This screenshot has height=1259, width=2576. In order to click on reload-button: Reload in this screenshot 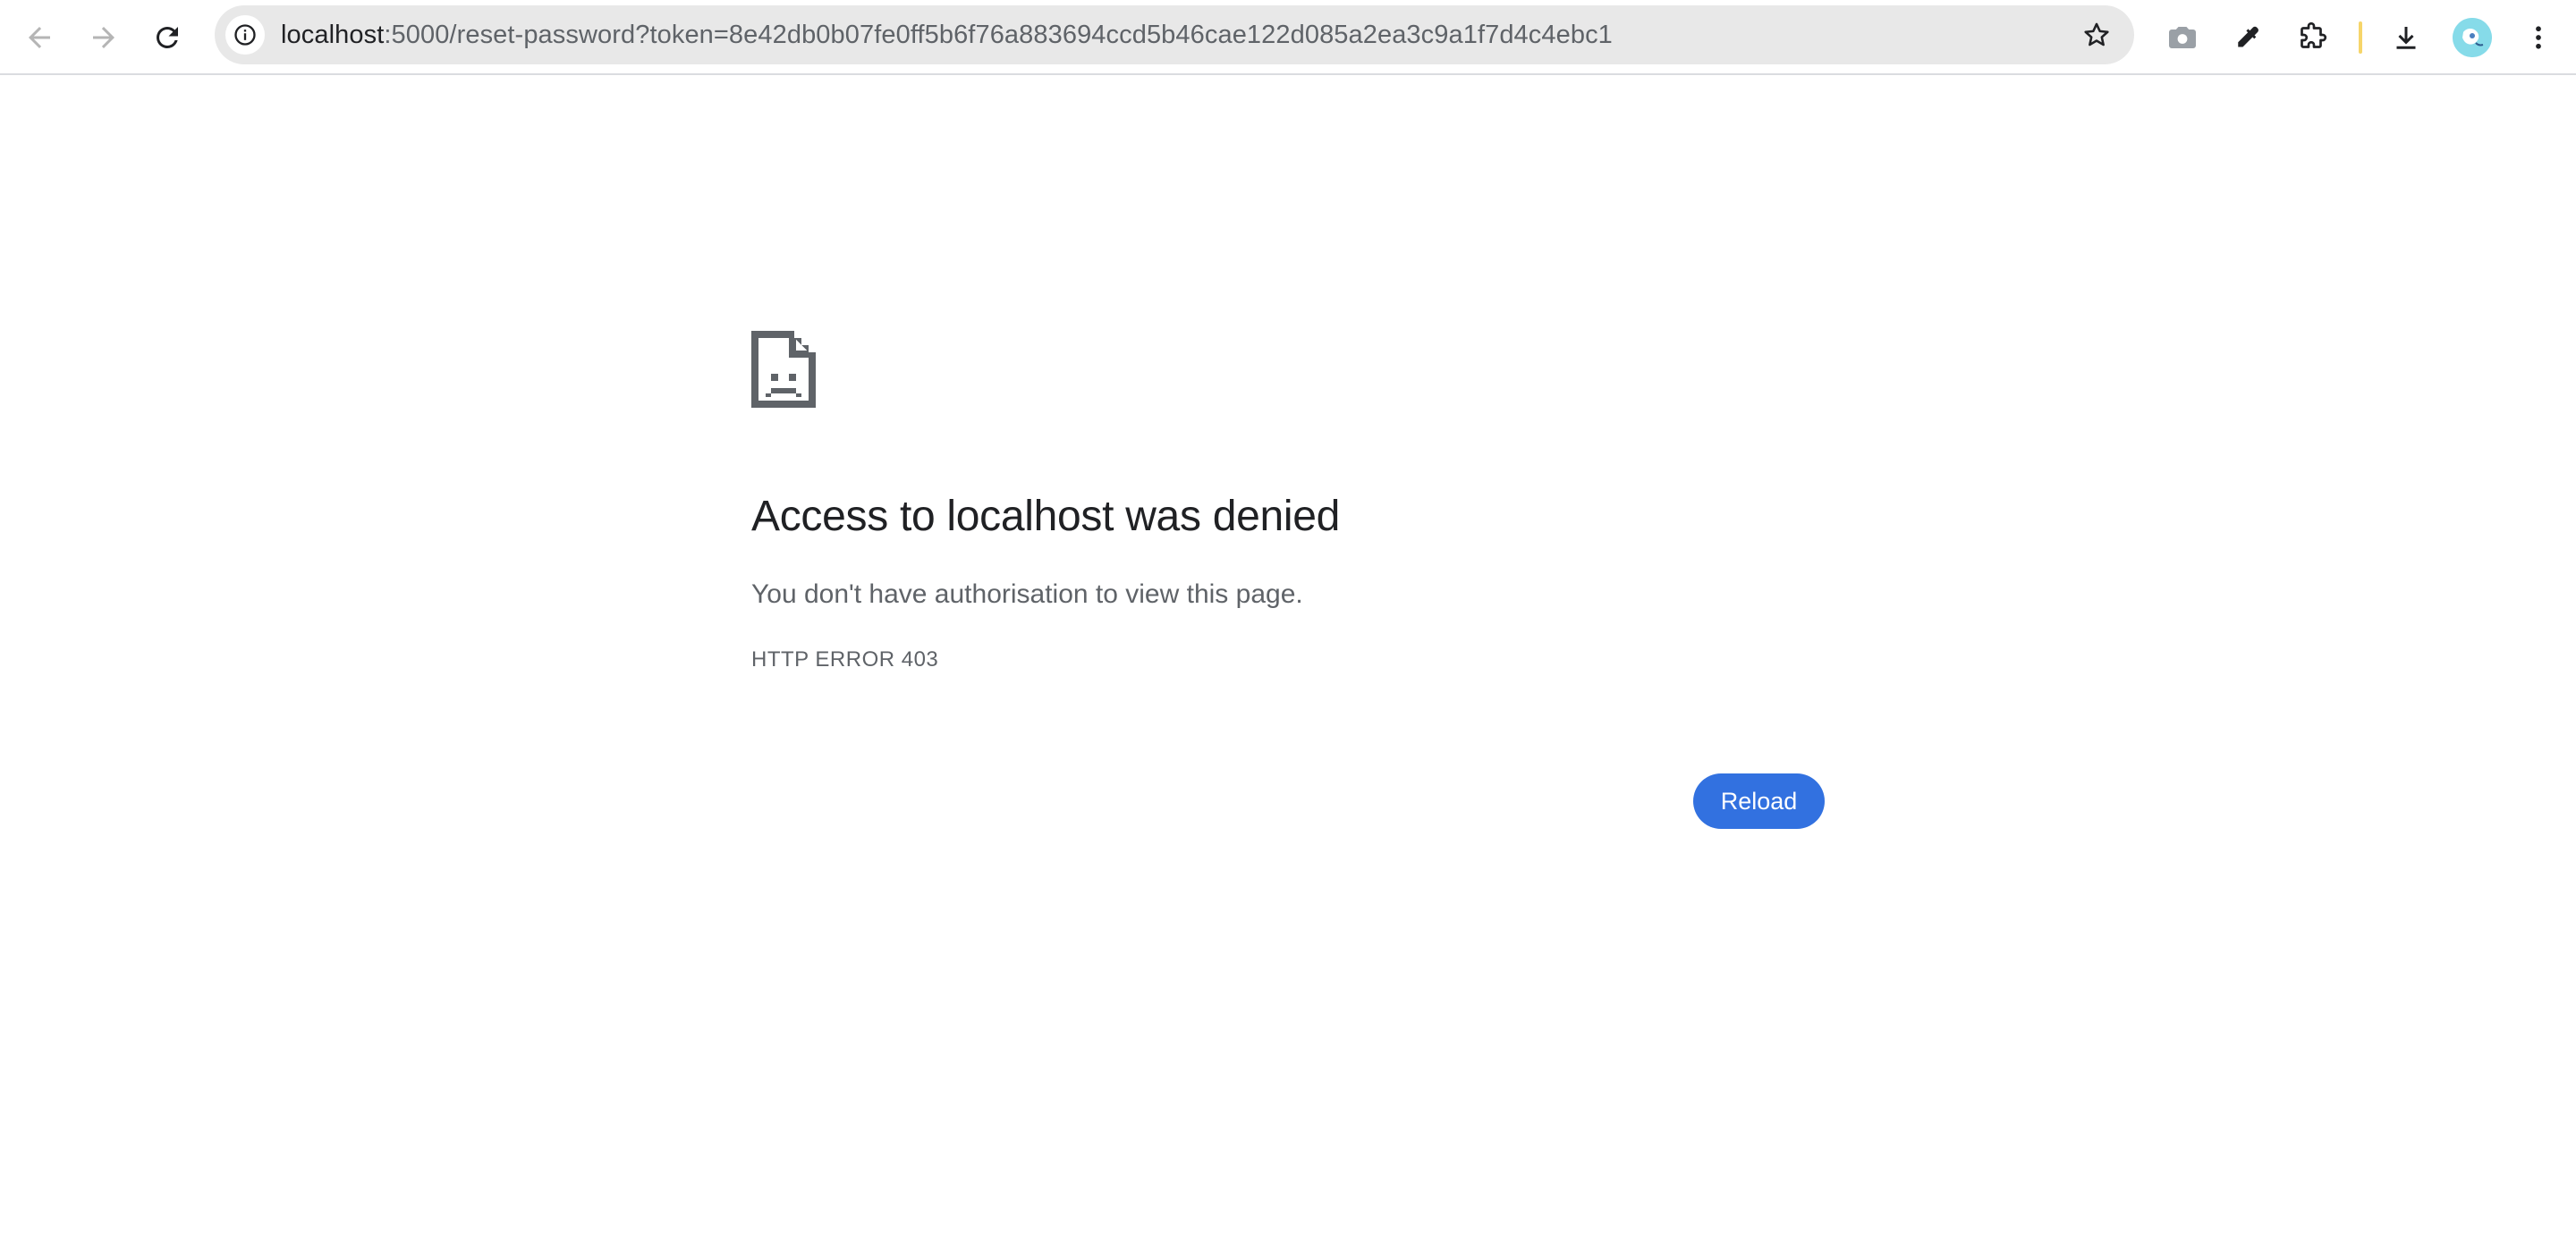, I will do `click(1759, 801)`.